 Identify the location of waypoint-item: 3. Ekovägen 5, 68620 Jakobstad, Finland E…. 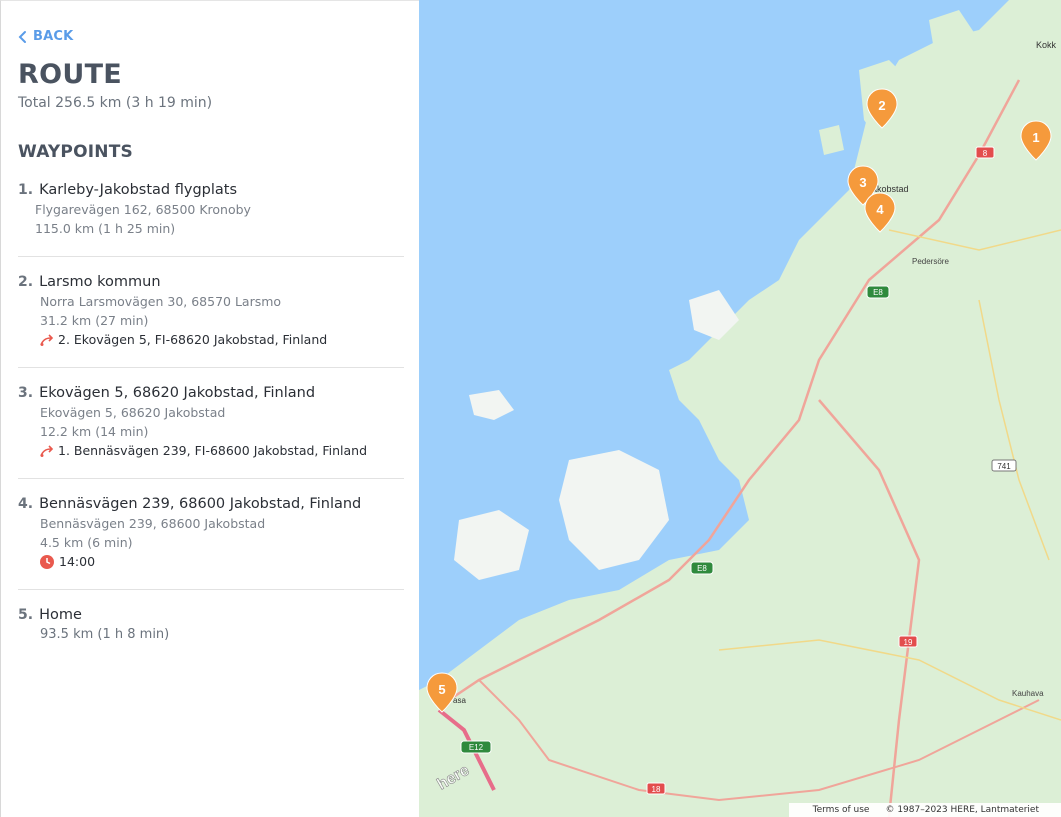
(211, 432).